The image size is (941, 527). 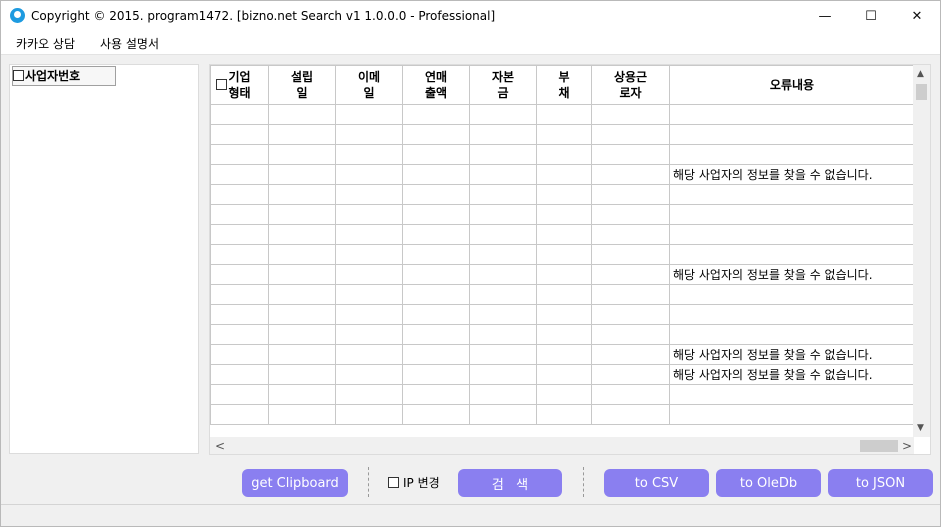 What do you see at coordinates (562, 445) in the screenshot?
I see `horizontal-scrollbar: < >` at bounding box center [562, 445].